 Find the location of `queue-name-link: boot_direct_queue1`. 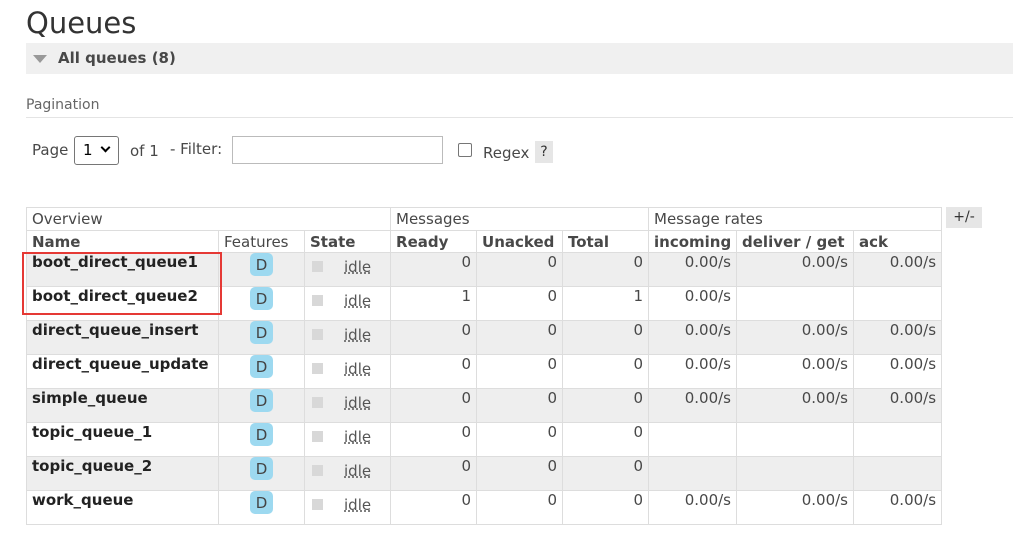

queue-name-link: boot_direct_queue1 is located at coordinates (122, 269).